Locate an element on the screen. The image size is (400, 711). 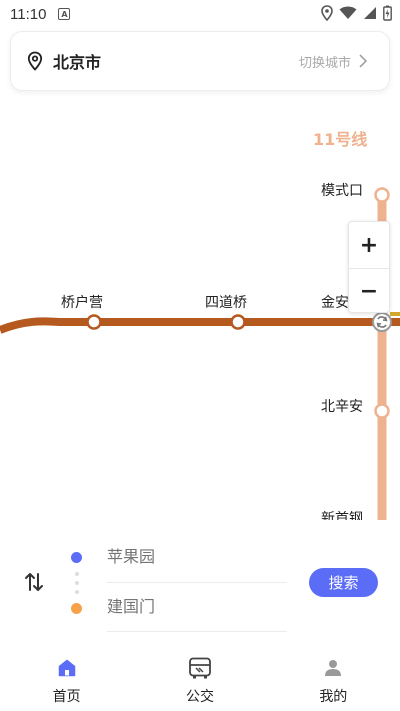
station-beixinan-label: 北辛安 is located at coordinates (342, 406).